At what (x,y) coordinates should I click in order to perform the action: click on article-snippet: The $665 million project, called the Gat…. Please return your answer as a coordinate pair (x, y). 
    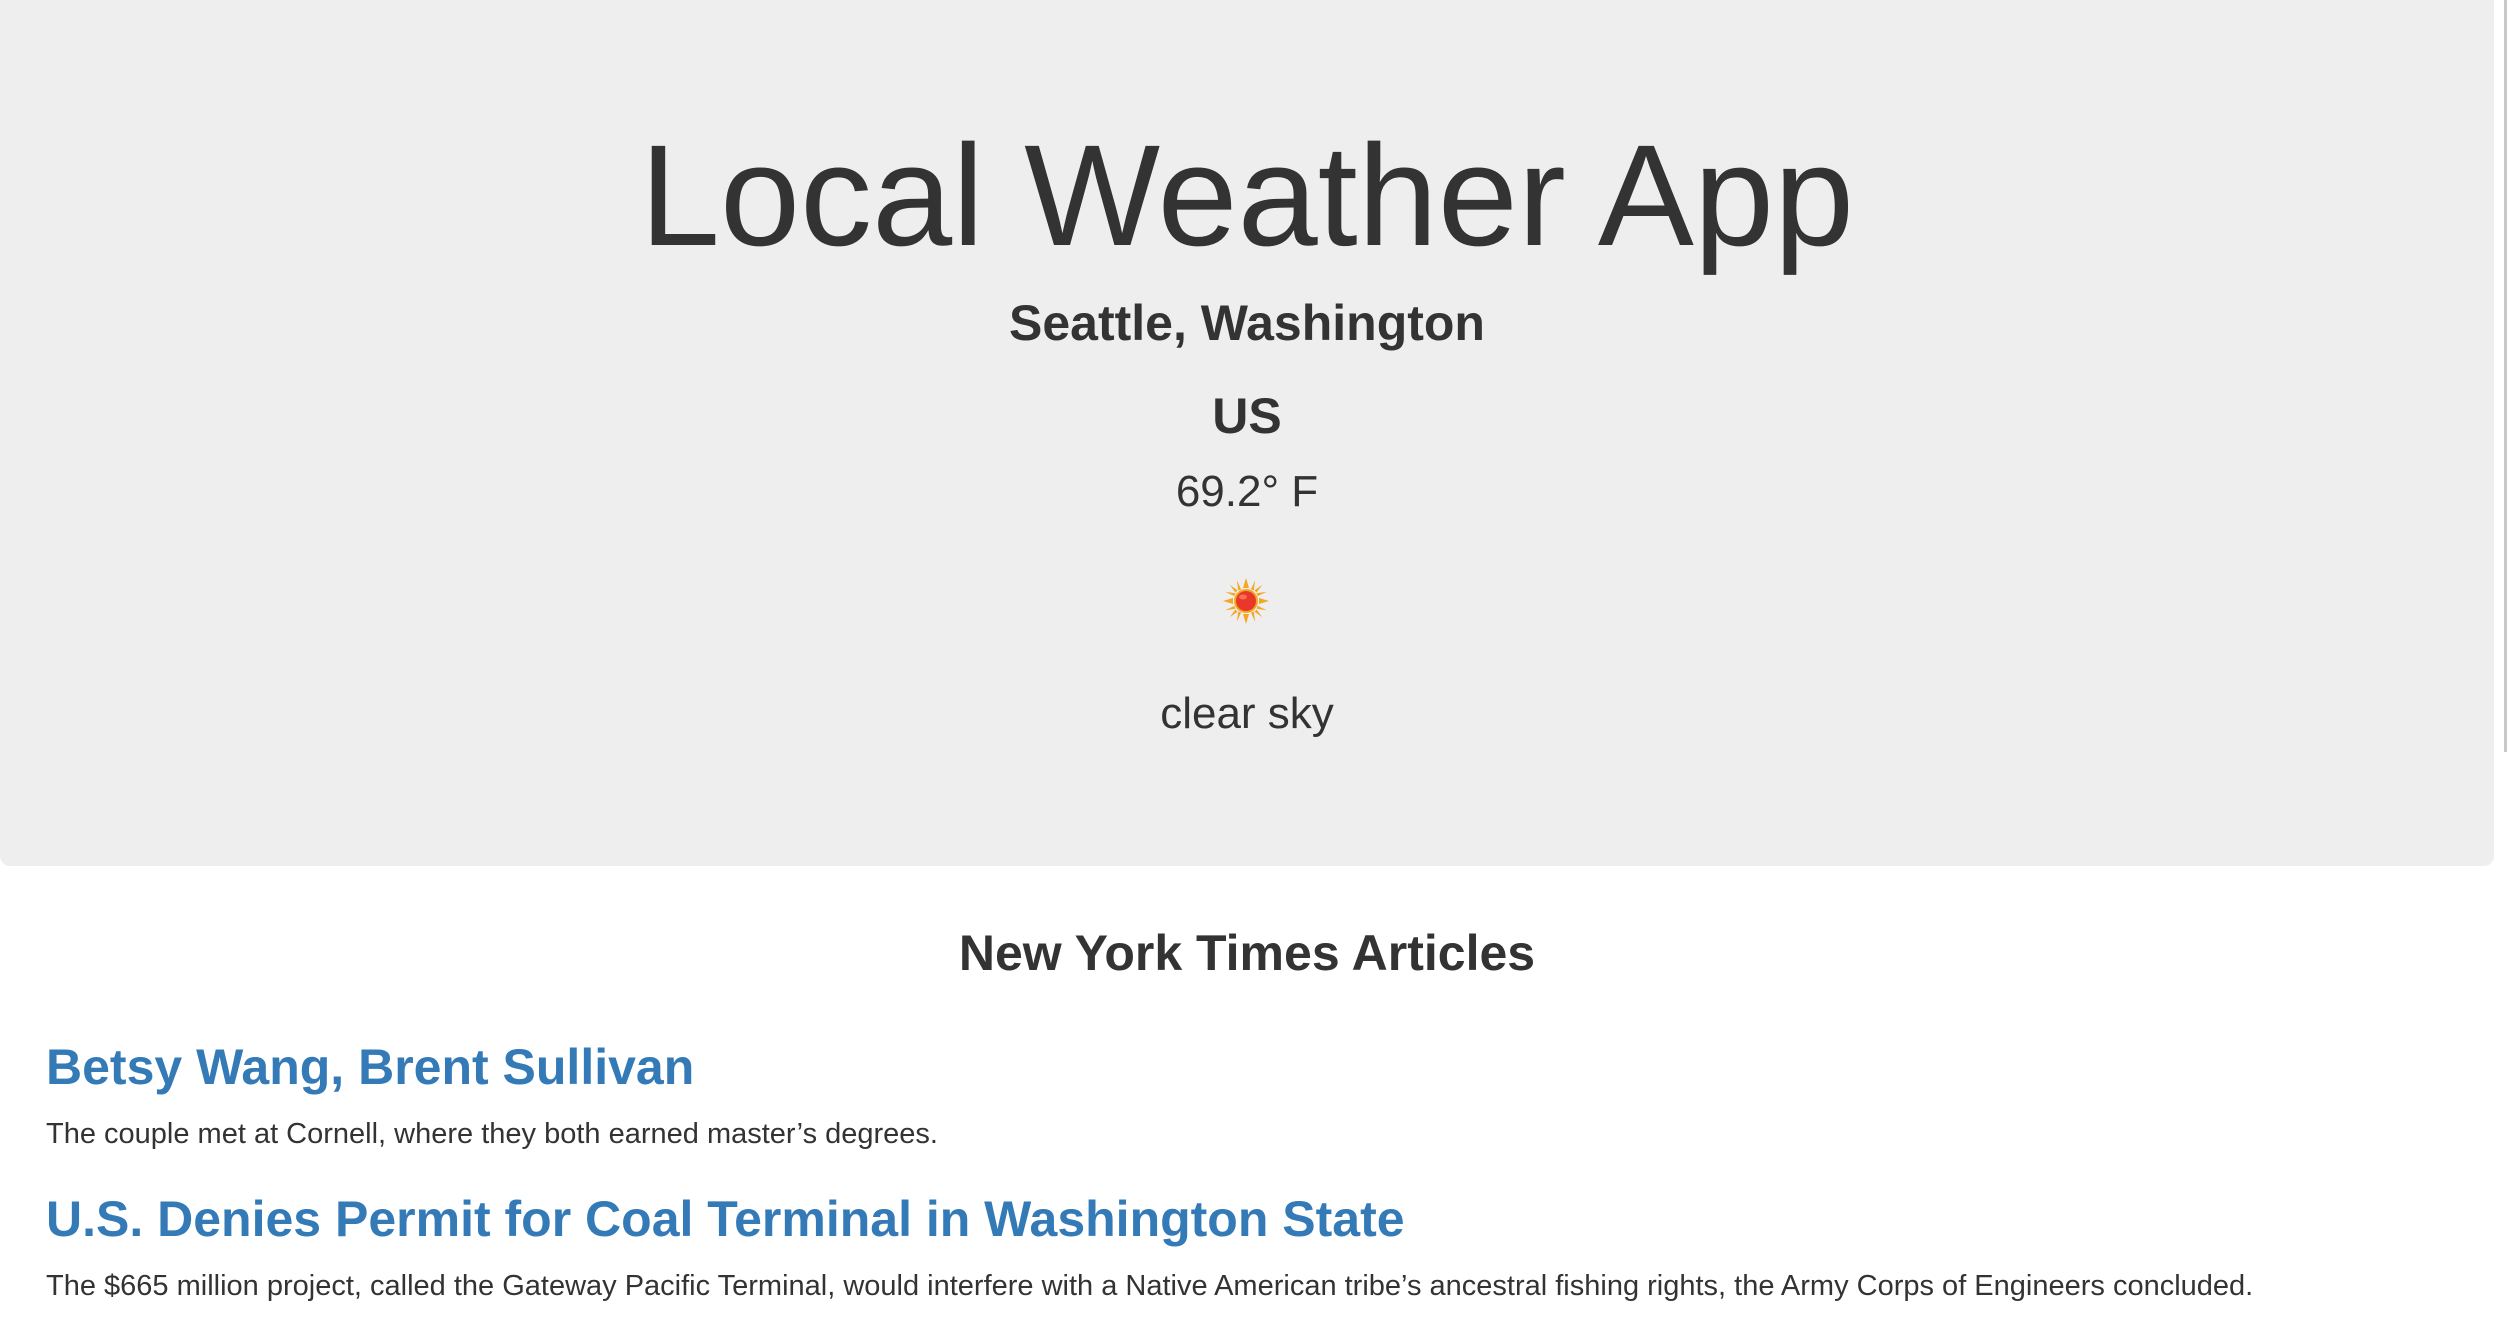
    Looking at the image, I should click on (1150, 1286).